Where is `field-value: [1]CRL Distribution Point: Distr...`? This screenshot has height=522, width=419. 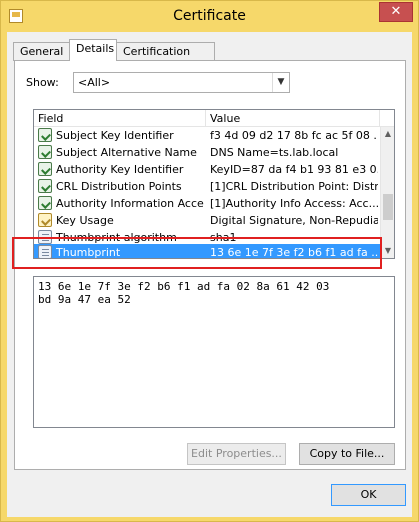
field-value: [1]CRL Distribution Point: Distr... is located at coordinates (294, 186).